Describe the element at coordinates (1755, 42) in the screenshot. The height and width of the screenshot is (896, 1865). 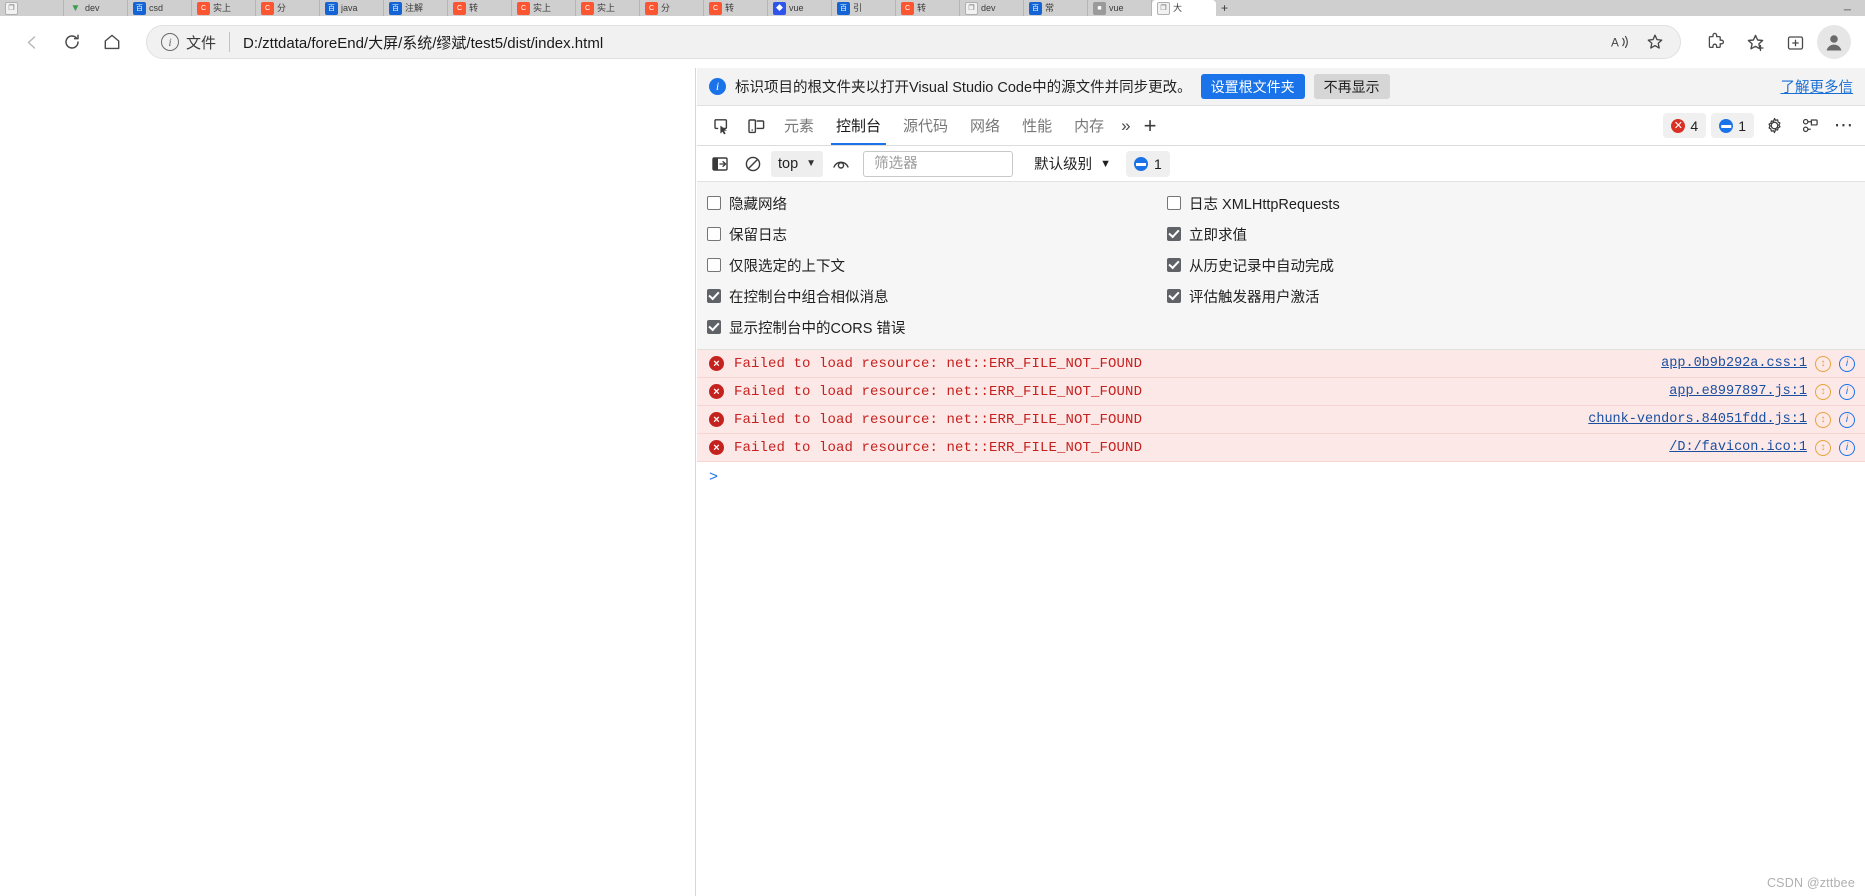
I see `favorites-button` at that location.